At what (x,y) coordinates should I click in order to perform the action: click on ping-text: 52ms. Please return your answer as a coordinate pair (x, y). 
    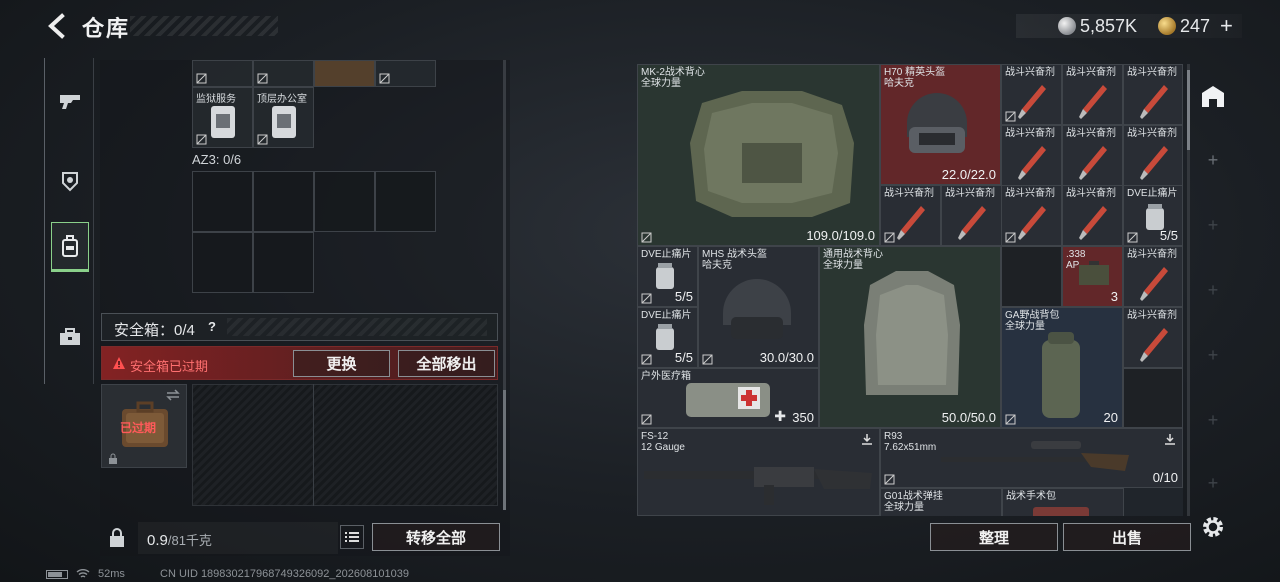
    Looking at the image, I should click on (111, 574).